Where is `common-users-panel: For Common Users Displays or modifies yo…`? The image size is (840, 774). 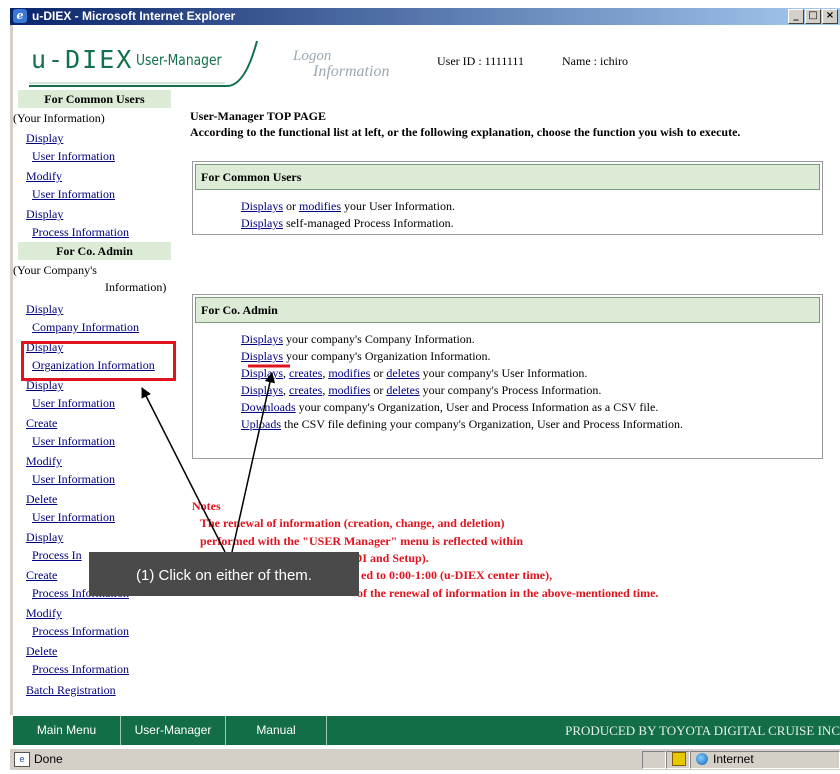
common-users-panel: For Common Users Displays or modifies yo… is located at coordinates (507, 198).